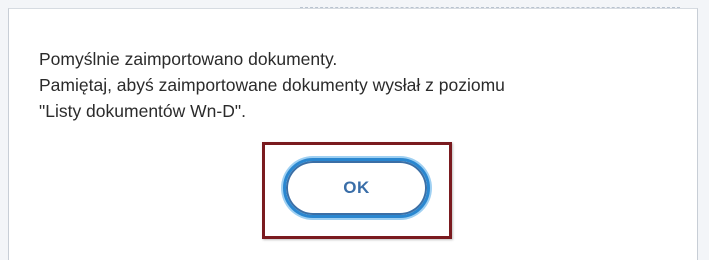  I want to click on ok-button: OK, so click(356, 188).